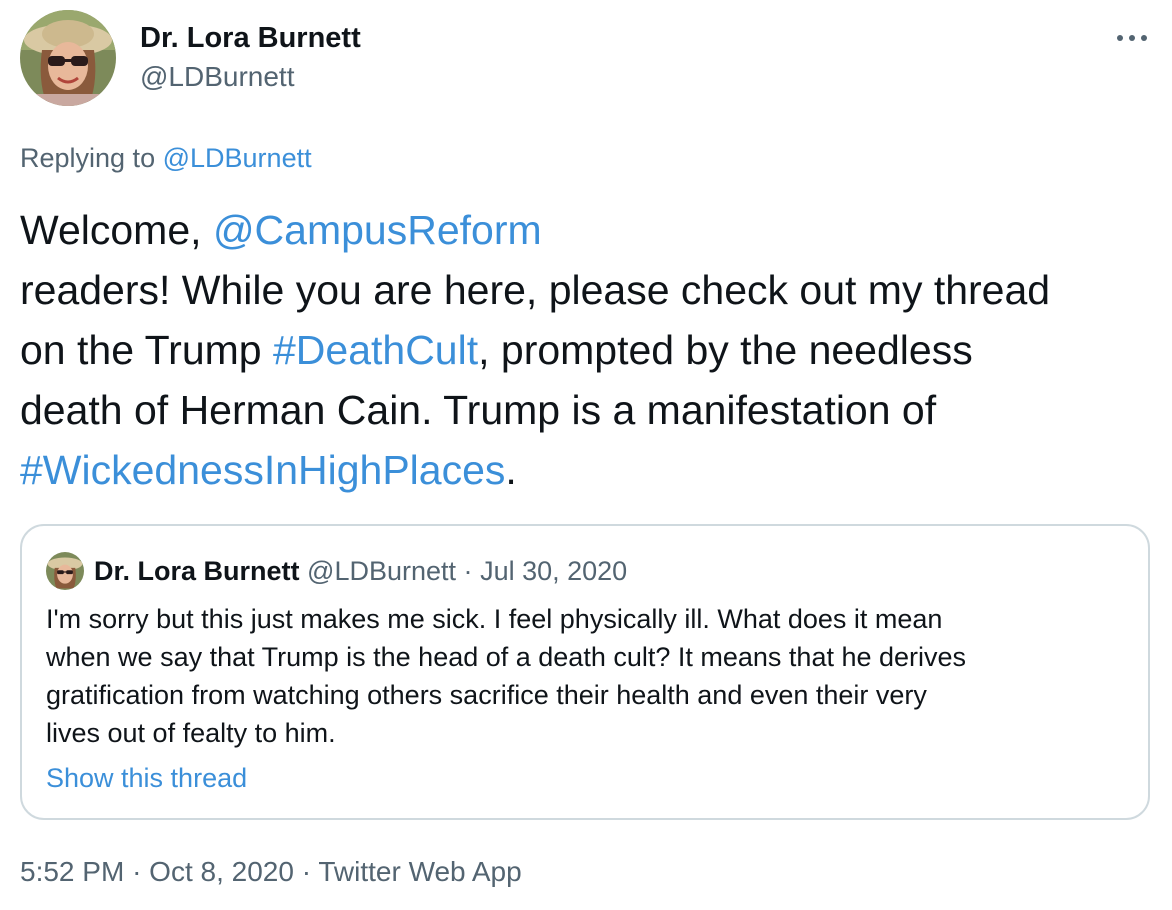  I want to click on more-dots-icon, so click(1132, 38).